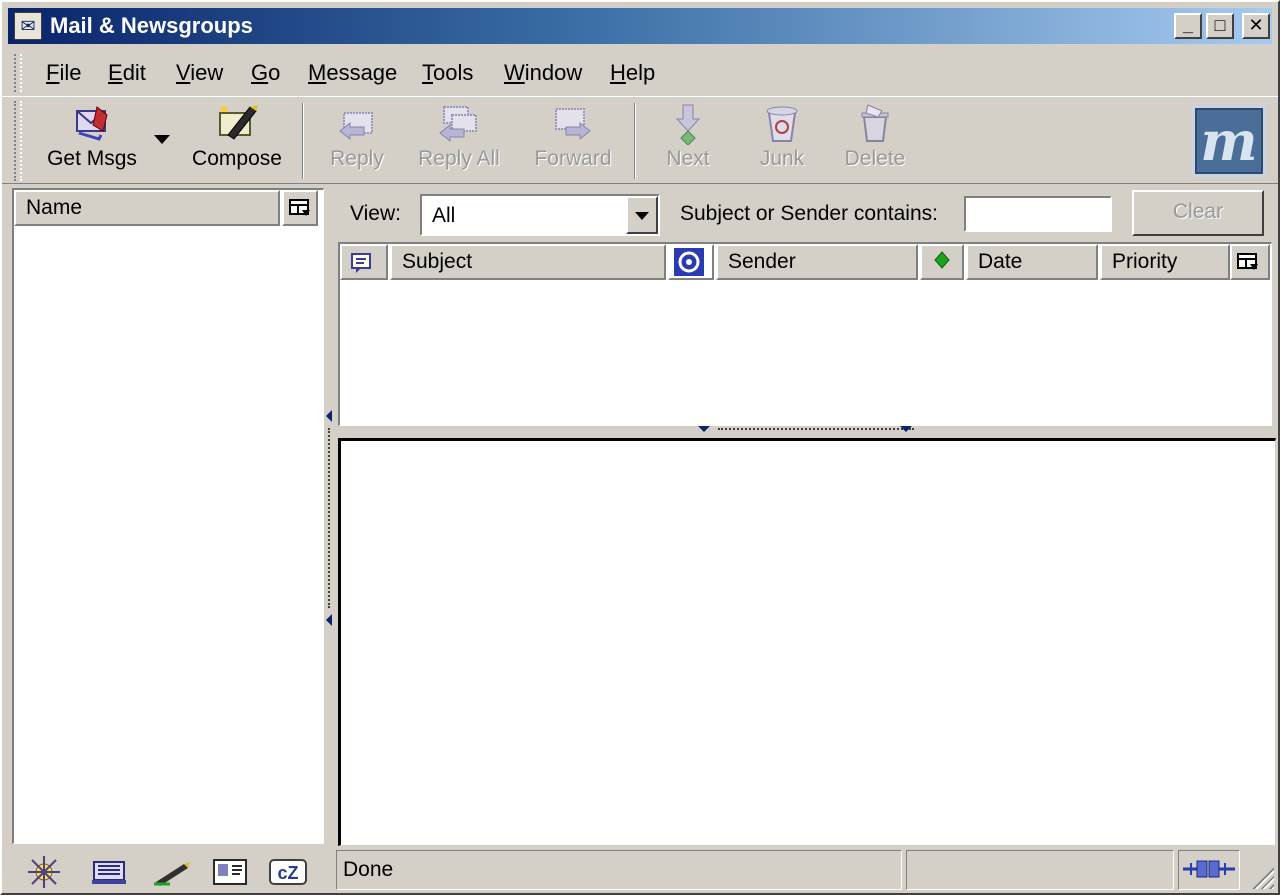 This screenshot has height=895, width=1280. I want to click on menu-message: Message, so click(352, 73).